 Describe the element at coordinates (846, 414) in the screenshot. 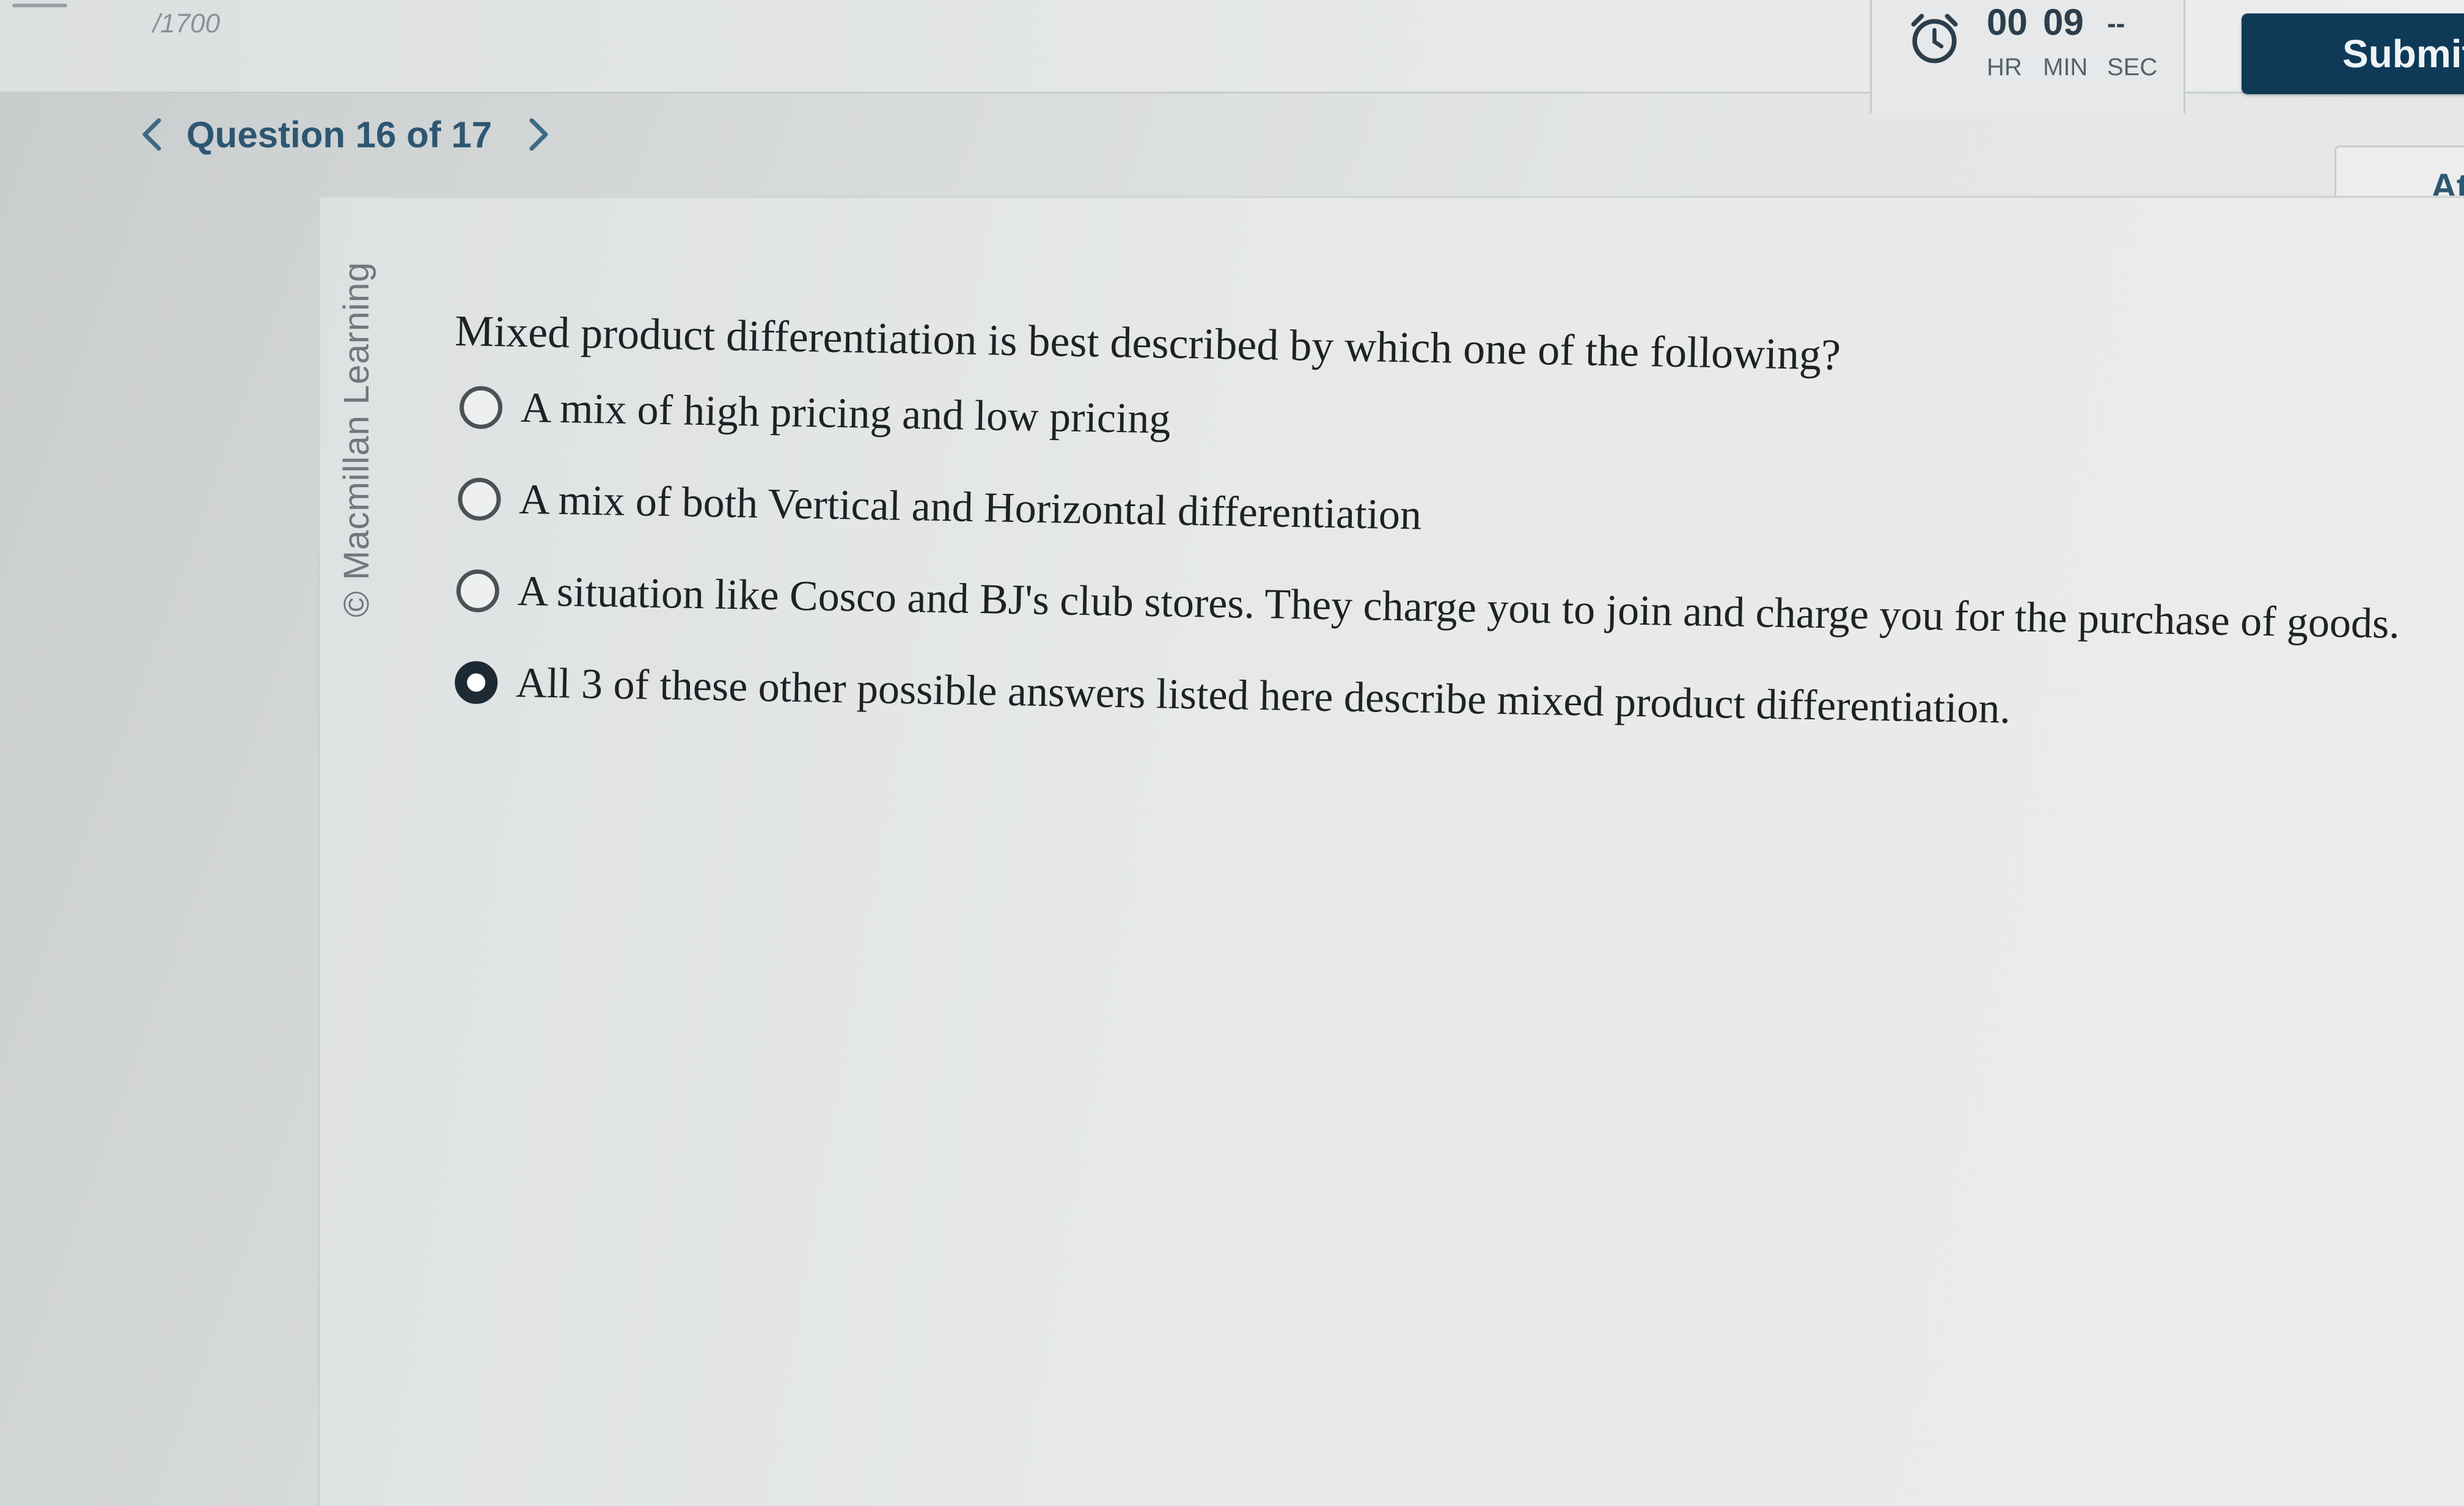

I see `answer-label: A mix of high pricing and low pricing` at that location.